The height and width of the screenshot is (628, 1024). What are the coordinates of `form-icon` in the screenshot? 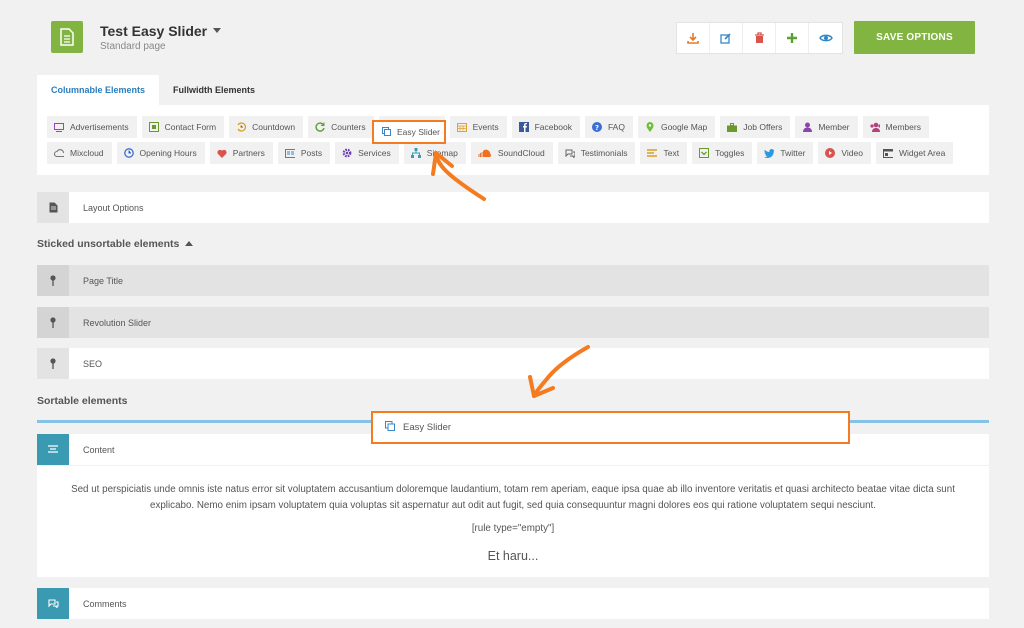 It's located at (153, 127).